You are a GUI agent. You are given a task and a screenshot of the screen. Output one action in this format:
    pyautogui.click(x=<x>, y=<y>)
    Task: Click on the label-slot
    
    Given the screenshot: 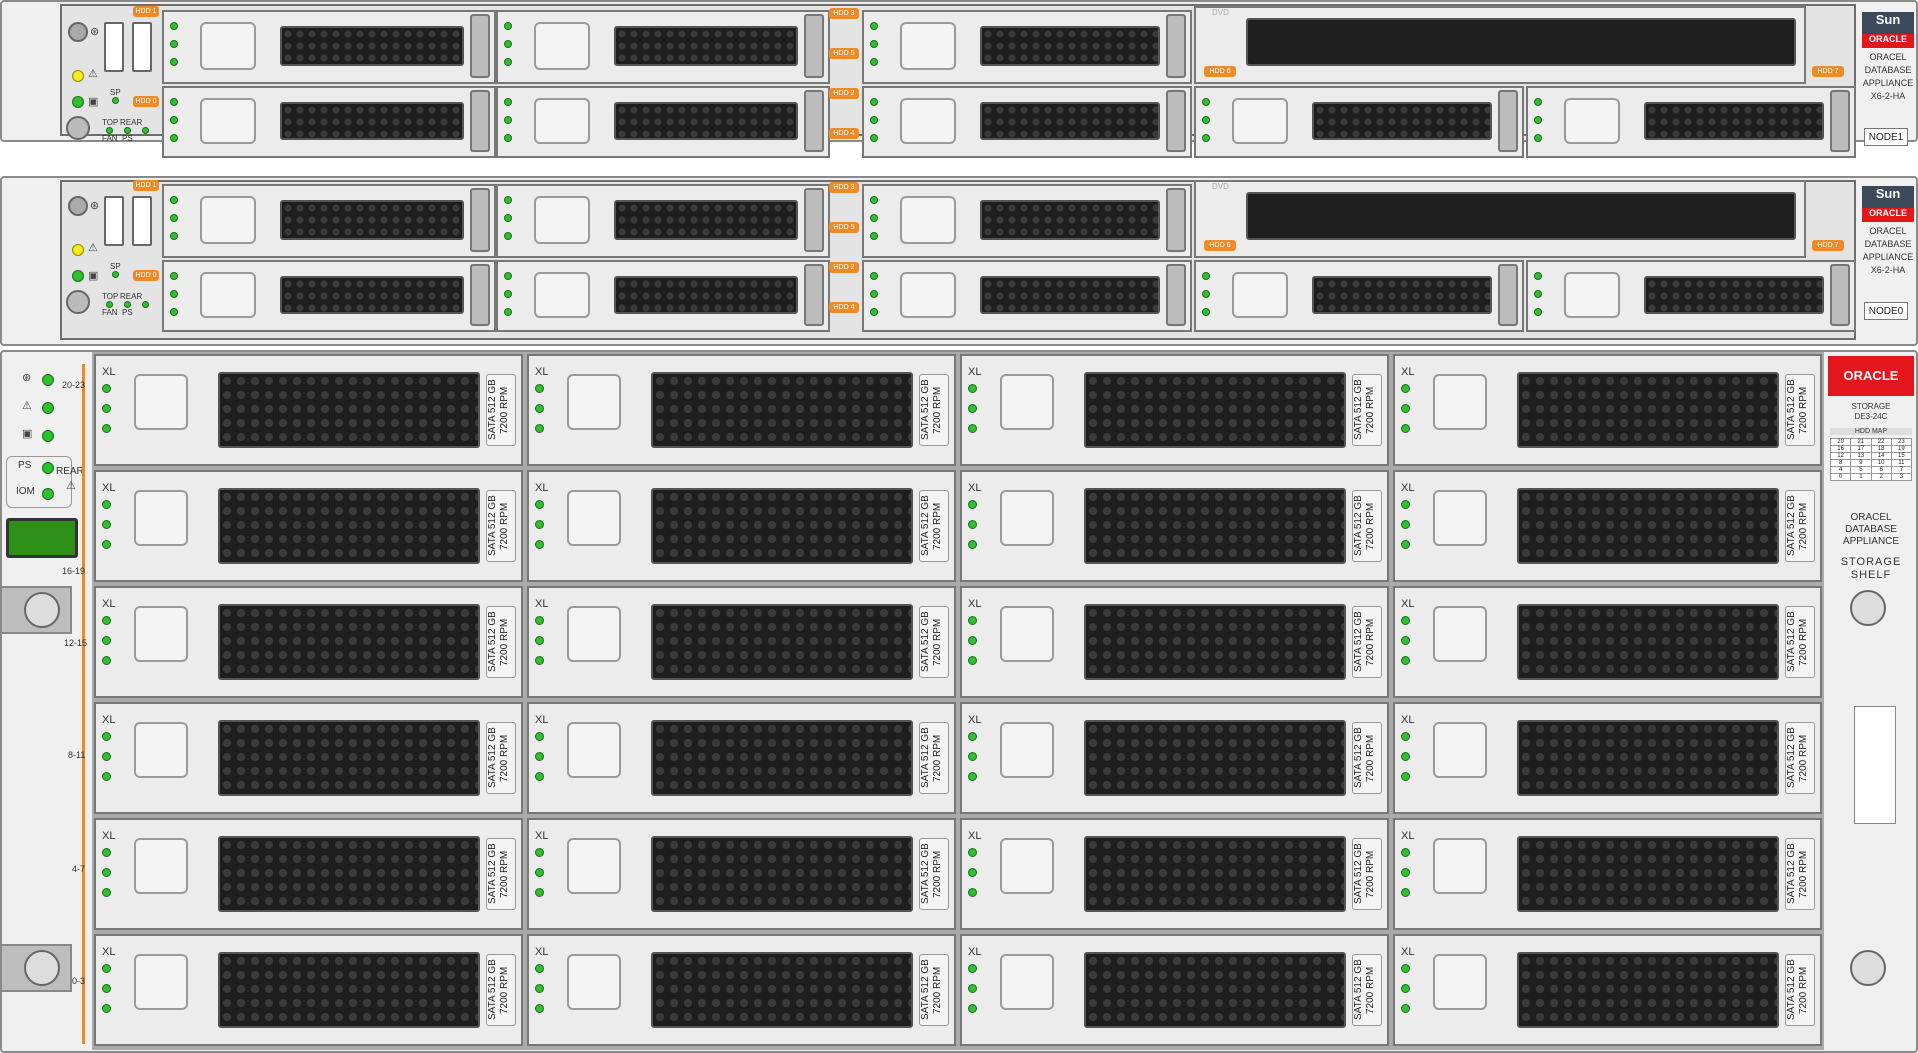 What is the action you would take?
    pyautogui.click(x=1875, y=765)
    